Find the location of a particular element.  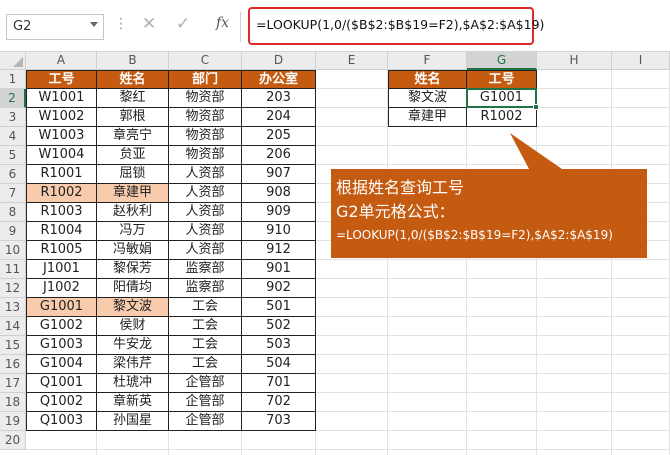

table-cell: R1005 is located at coordinates (61, 250).